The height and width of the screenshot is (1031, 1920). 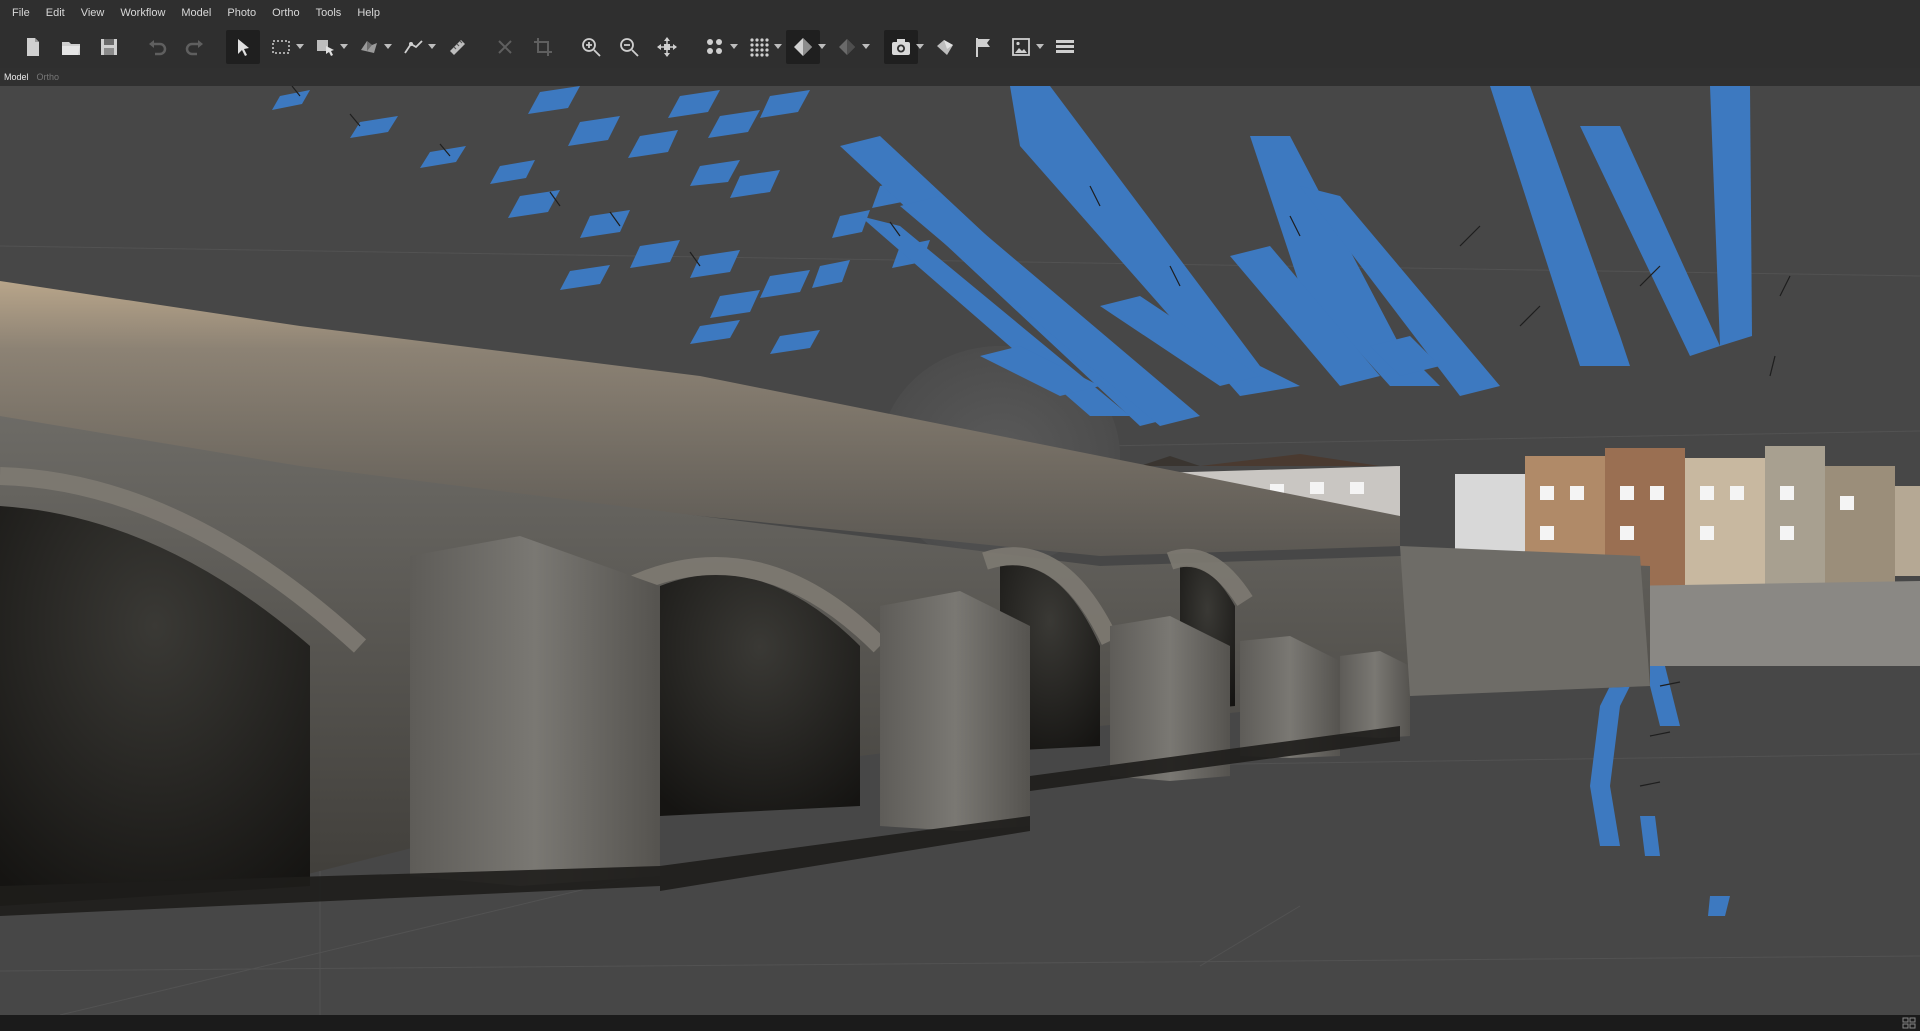 I want to click on ruler-icon, so click(x=457, y=47).